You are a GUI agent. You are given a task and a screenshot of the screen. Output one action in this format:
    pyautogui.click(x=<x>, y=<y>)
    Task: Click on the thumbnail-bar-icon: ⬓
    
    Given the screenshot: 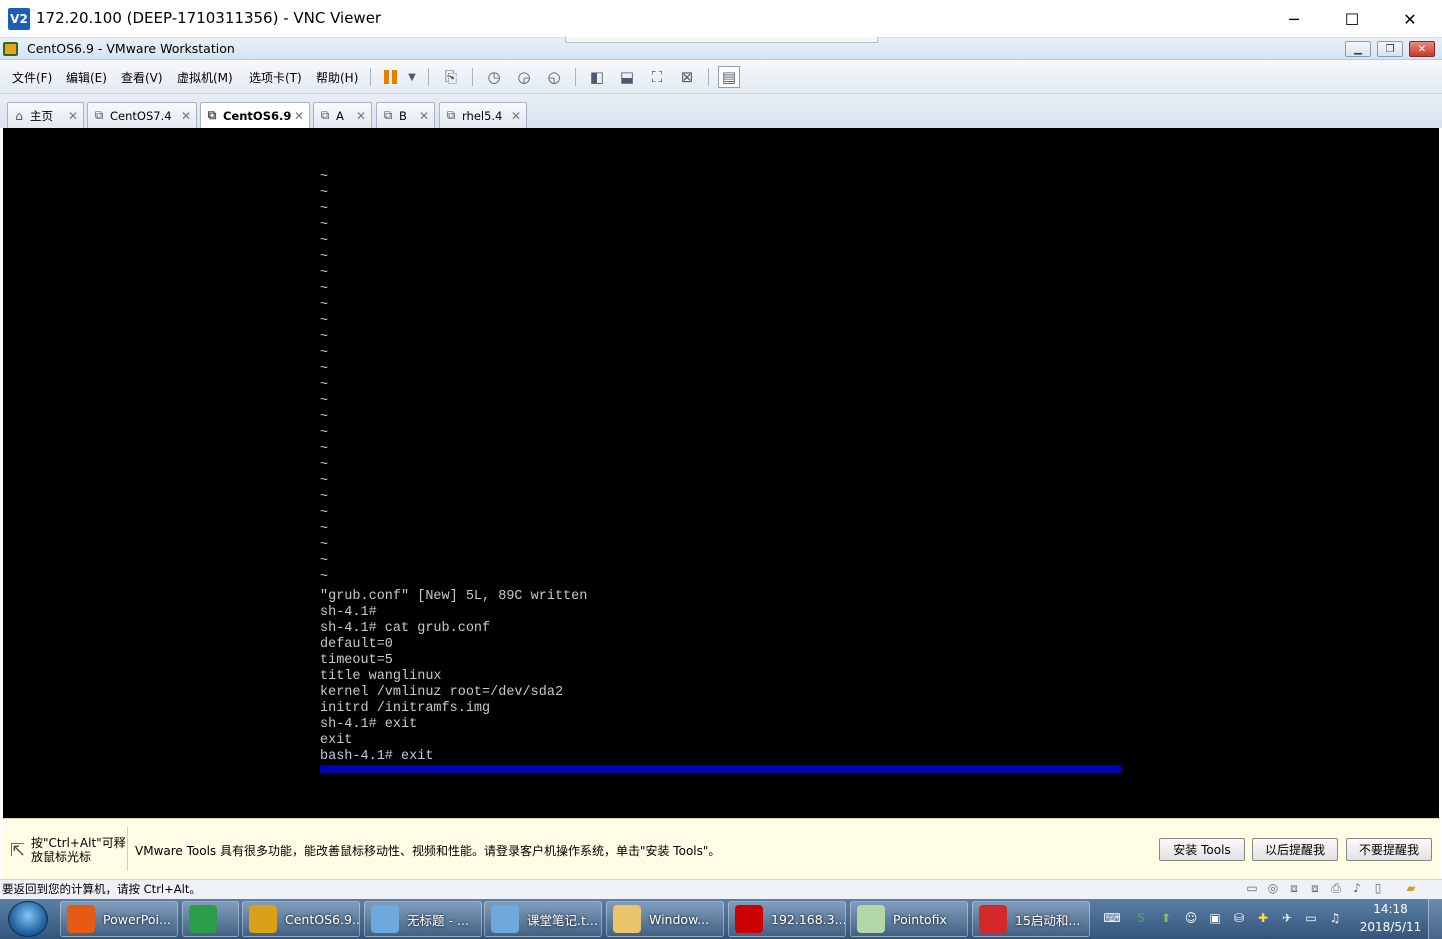 What is the action you would take?
    pyautogui.click(x=627, y=77)
    